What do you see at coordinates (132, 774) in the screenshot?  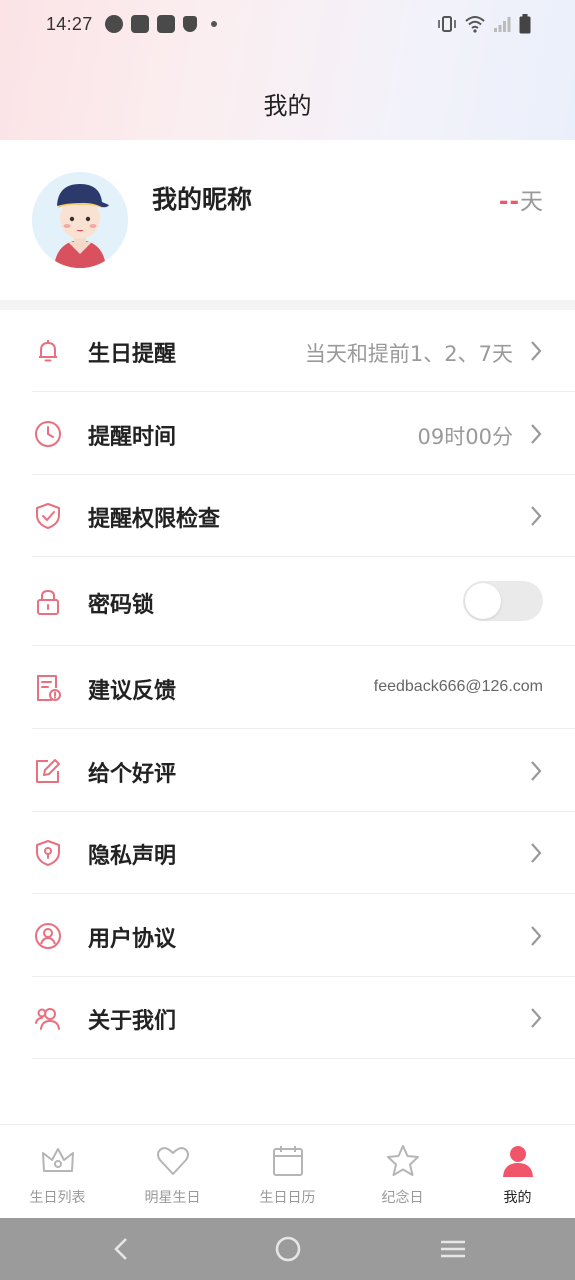 I see `menu-label: 给个好评` at bounding box center [132, 774].